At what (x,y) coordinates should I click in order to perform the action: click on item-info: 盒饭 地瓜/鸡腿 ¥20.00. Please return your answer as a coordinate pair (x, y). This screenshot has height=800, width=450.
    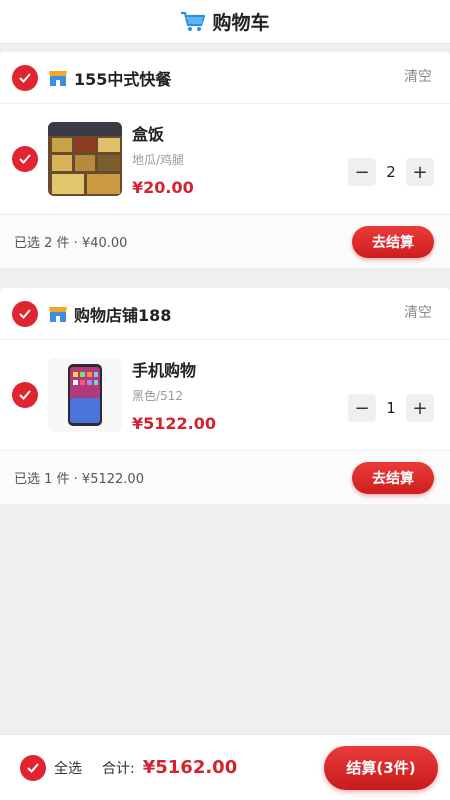
    Looking at the image, I should click on (163, 159).